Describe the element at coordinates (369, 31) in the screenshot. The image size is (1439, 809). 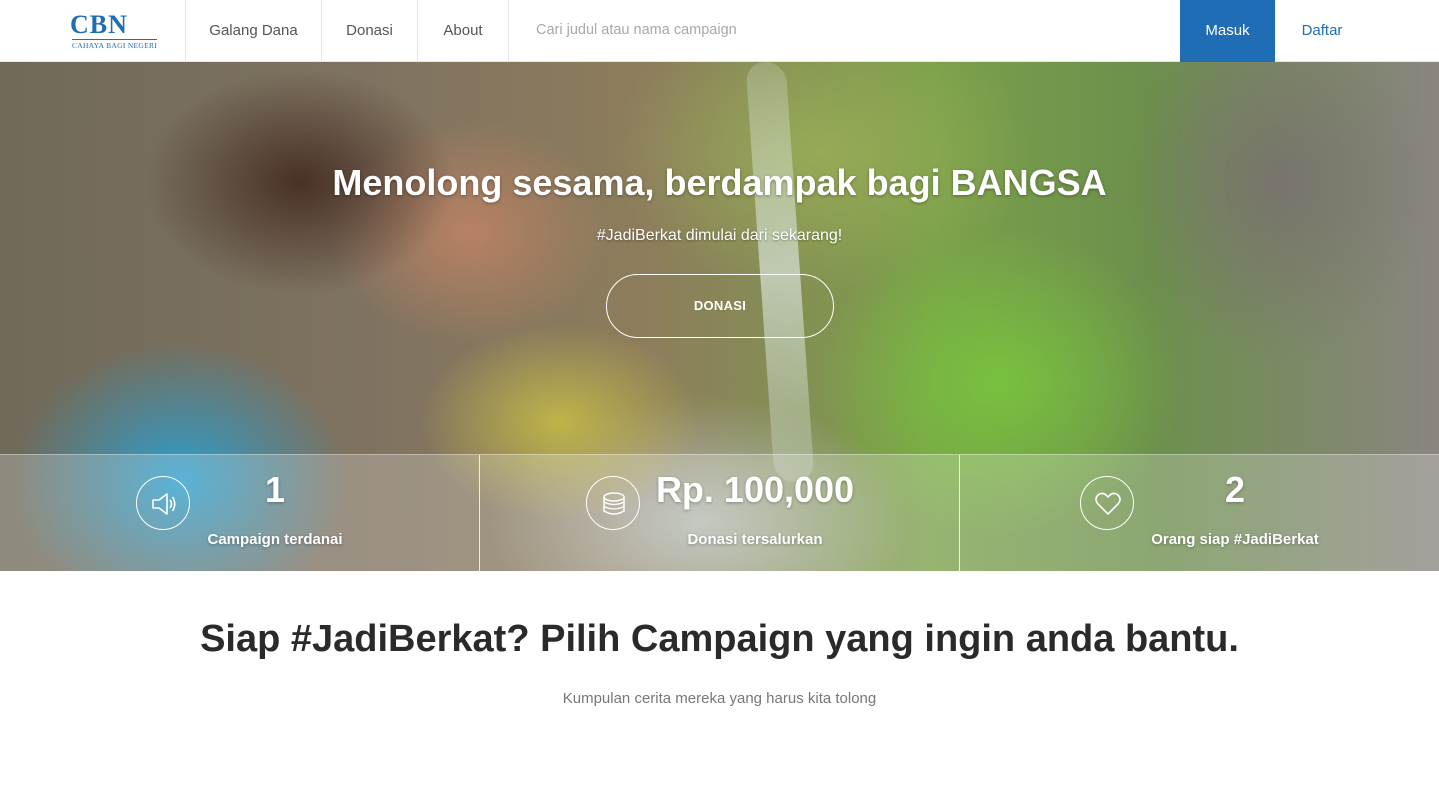
I see `nav-link-donasi: Donasi` at that location.